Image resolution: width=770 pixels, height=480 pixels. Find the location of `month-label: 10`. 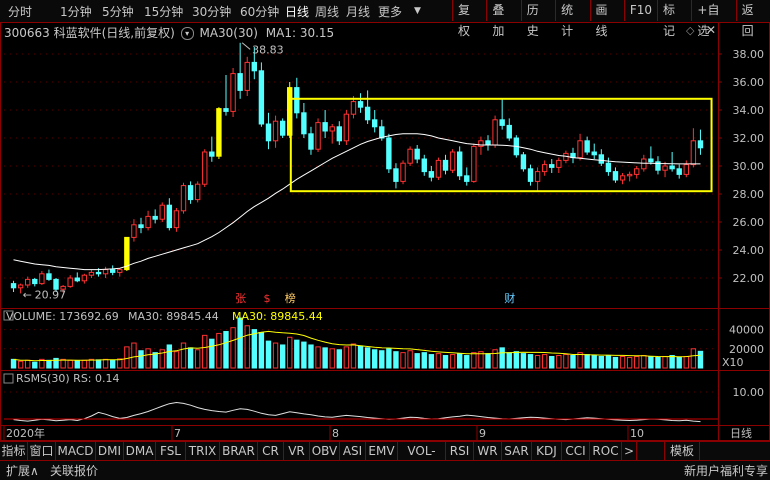

month-label: 10 is located at coordinates (637, 433).